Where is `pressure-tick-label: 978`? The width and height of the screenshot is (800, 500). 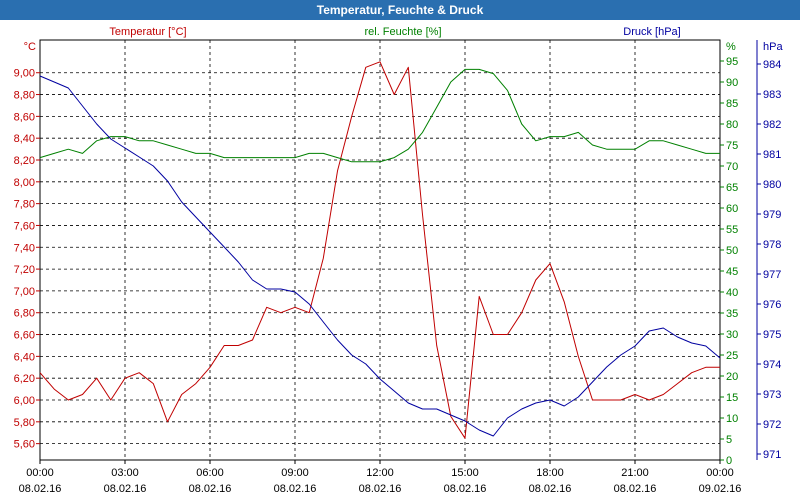 pressure-tick-label: 978 is located at coordinates (772, 245).